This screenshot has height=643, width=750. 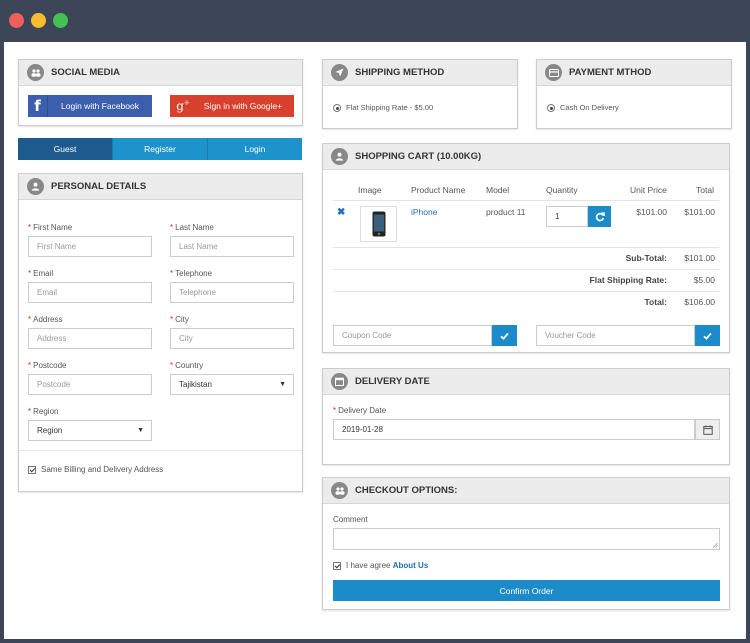 I want to click on col-total: Total, so click(x=705, y=190).